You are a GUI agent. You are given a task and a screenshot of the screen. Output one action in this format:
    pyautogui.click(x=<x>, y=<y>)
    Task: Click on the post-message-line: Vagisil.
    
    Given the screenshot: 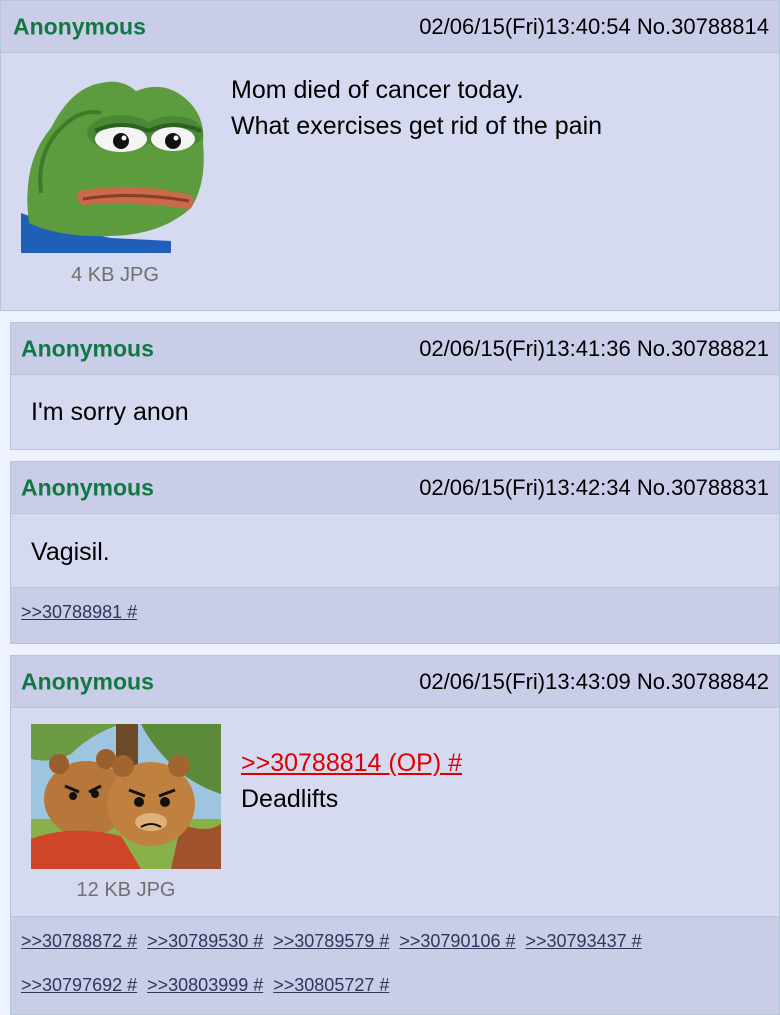 What is the action you would take?
    pyautogui.click(x=70, y=552)
    